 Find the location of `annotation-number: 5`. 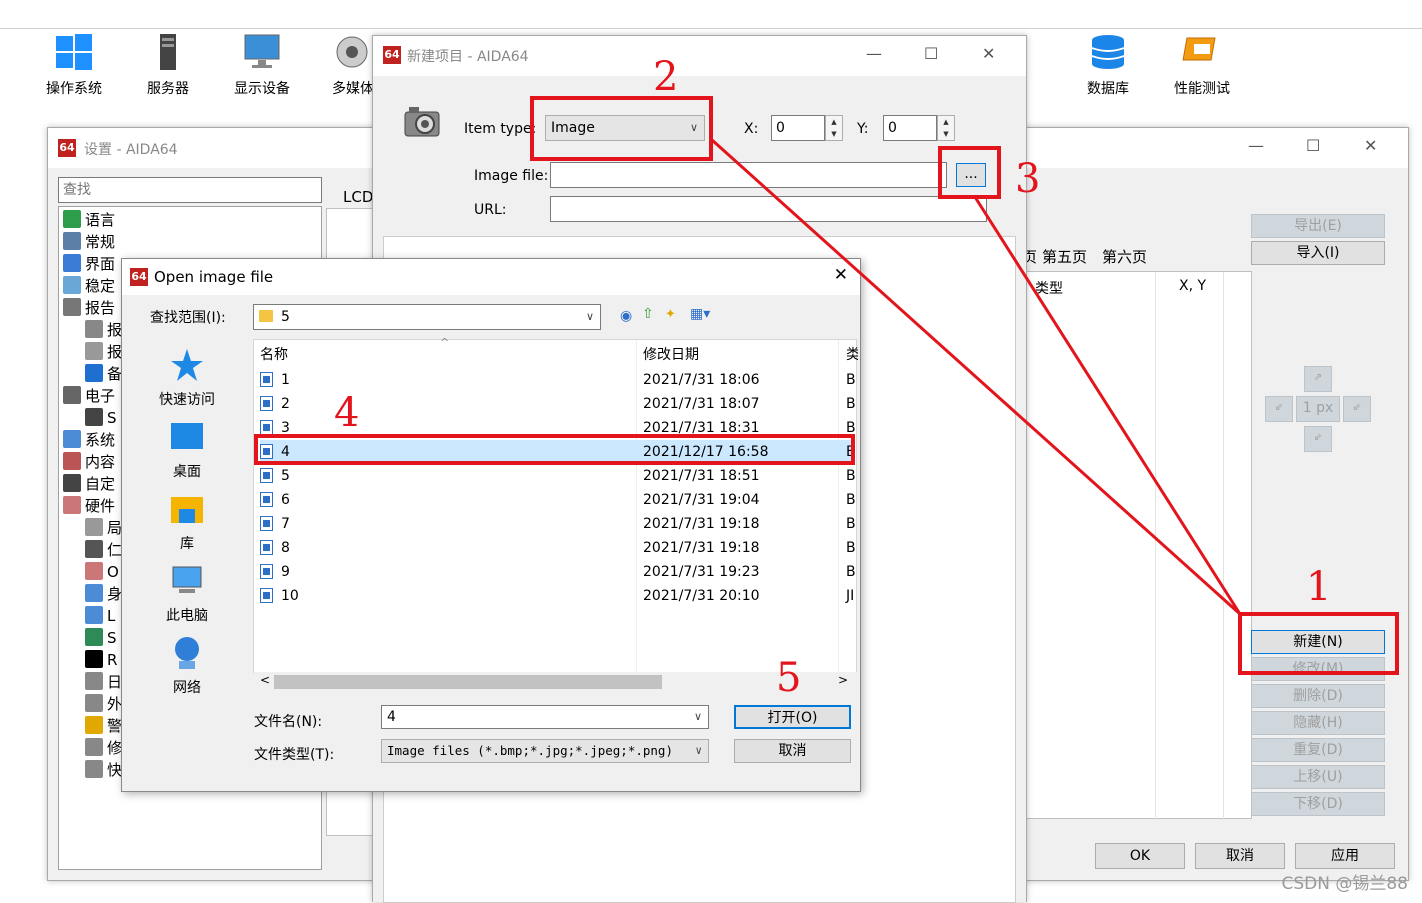

annotation-number: 5 is located at coordinates (789, 678).